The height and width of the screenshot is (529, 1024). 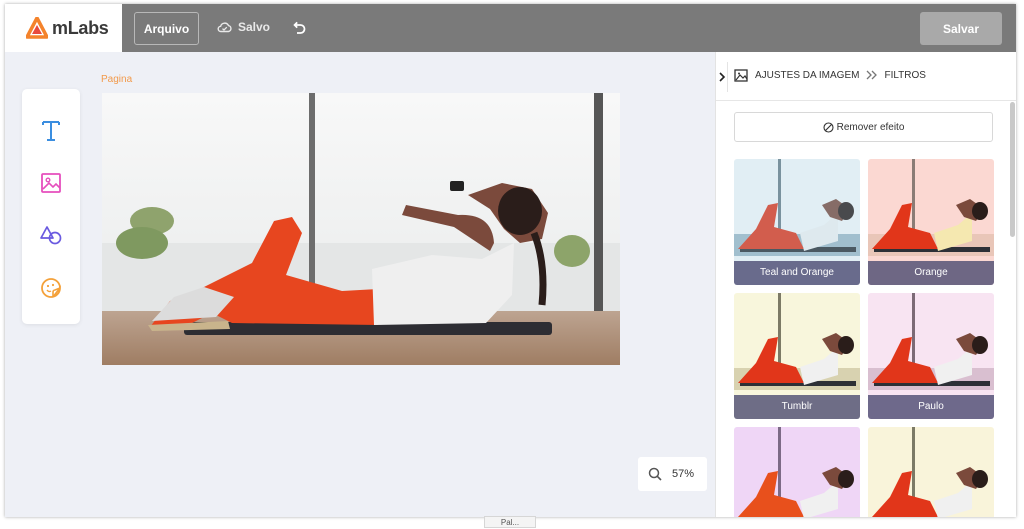 I want to click on filter-paulo: Paulo, so click(x=931, y=356).